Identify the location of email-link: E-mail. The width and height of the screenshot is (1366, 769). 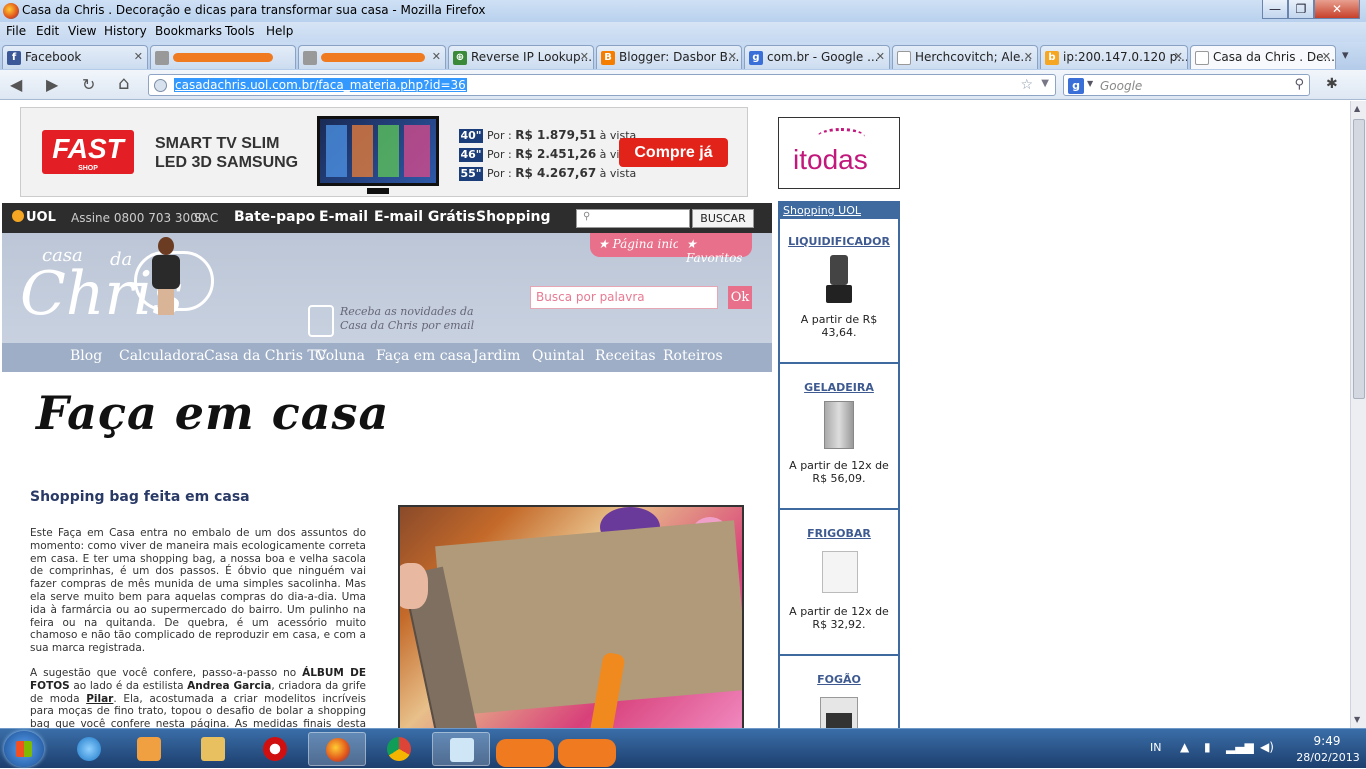
(343, 217).